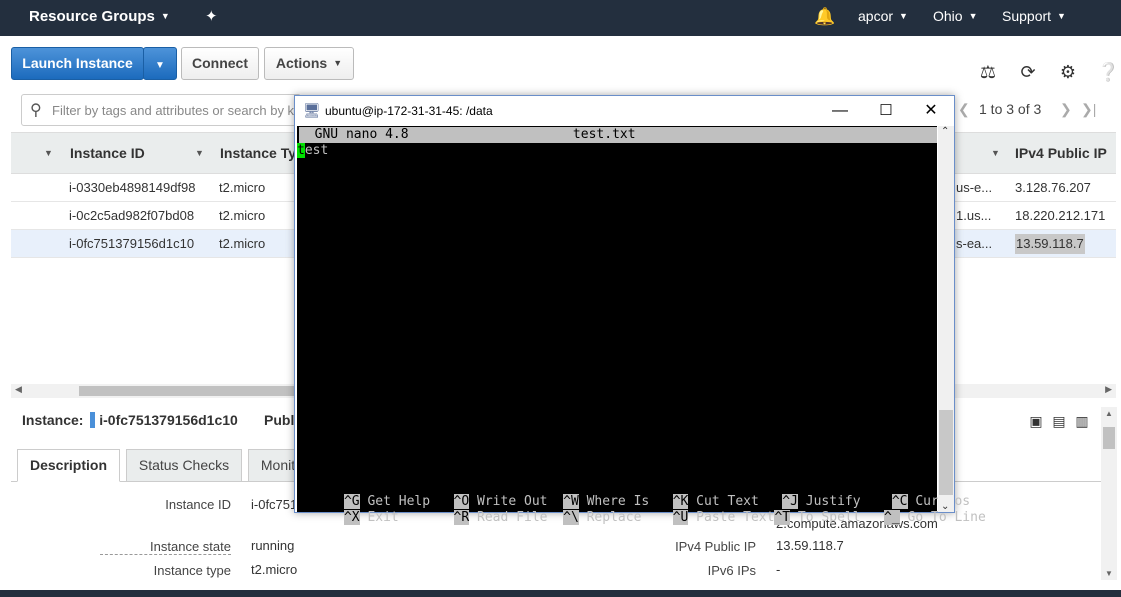 This screenshot has height=597, width=1121. Describe the element at coordinates (837, 517) in the screenshot. I see `shortcut-label: To Spell` at that location.